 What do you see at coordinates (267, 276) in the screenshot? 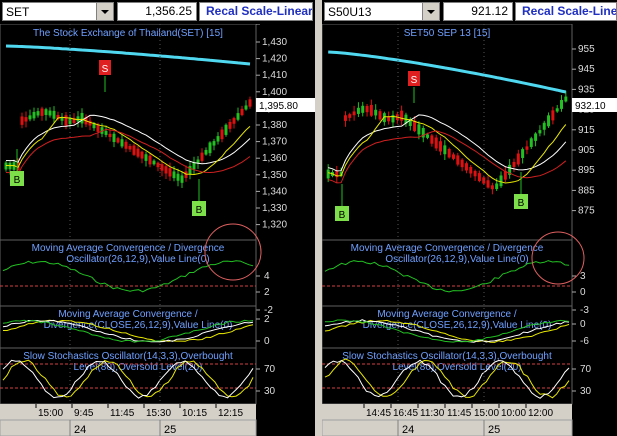
I see `sub-axis-label: 4` at bounding box center [267, 276].